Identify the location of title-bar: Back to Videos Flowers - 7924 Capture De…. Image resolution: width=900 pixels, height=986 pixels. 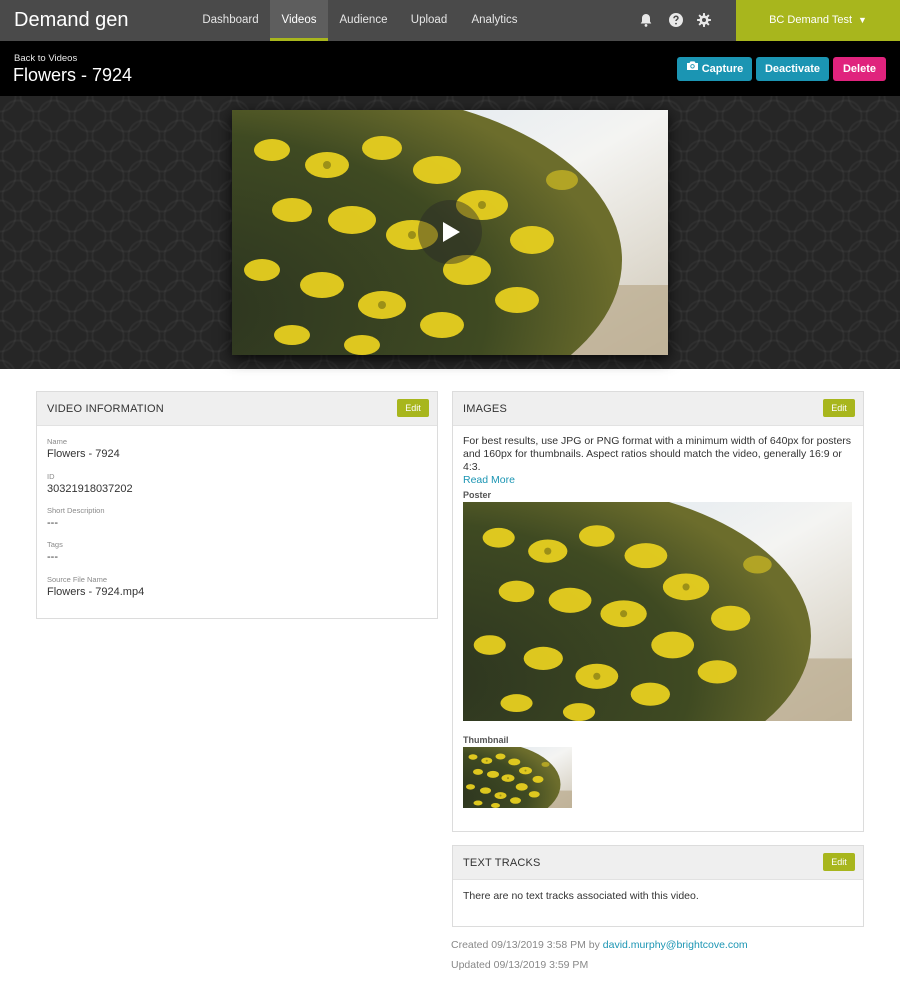
(450, 68).